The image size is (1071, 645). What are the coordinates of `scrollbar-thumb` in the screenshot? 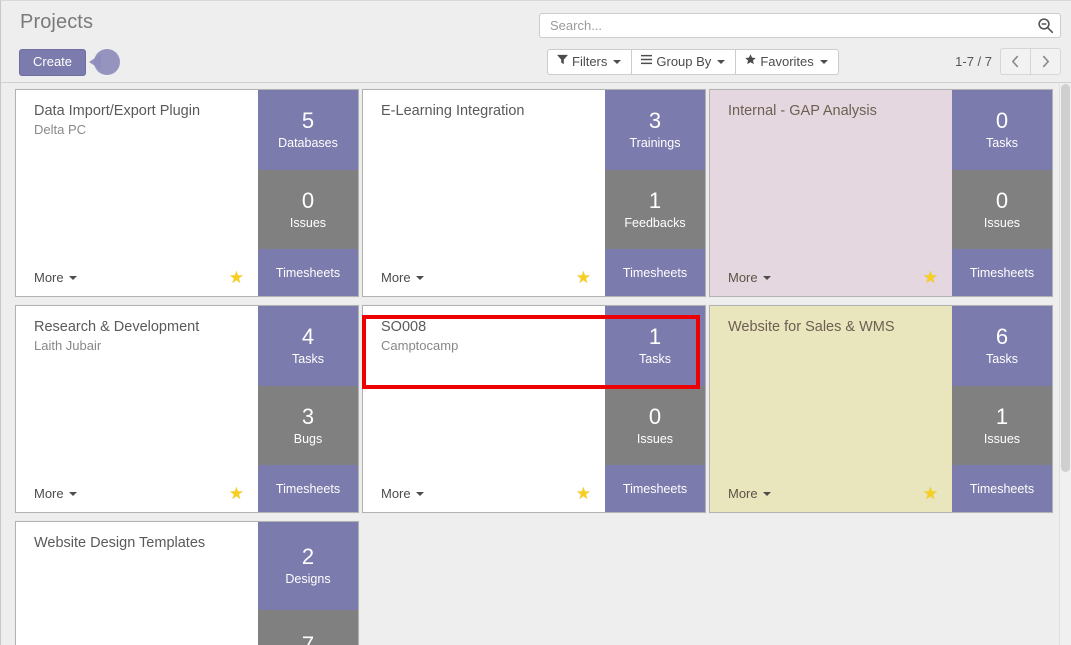 It's located at (1065, 278).